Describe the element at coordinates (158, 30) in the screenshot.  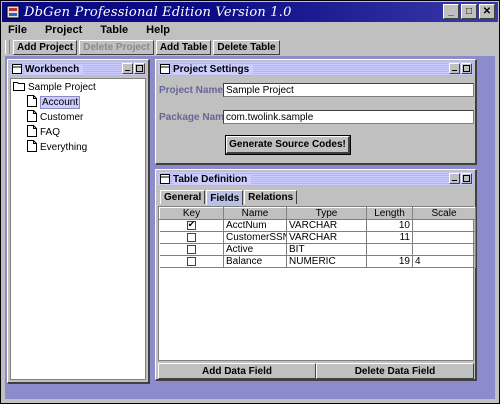
I see `menu-help: Help` at that location.